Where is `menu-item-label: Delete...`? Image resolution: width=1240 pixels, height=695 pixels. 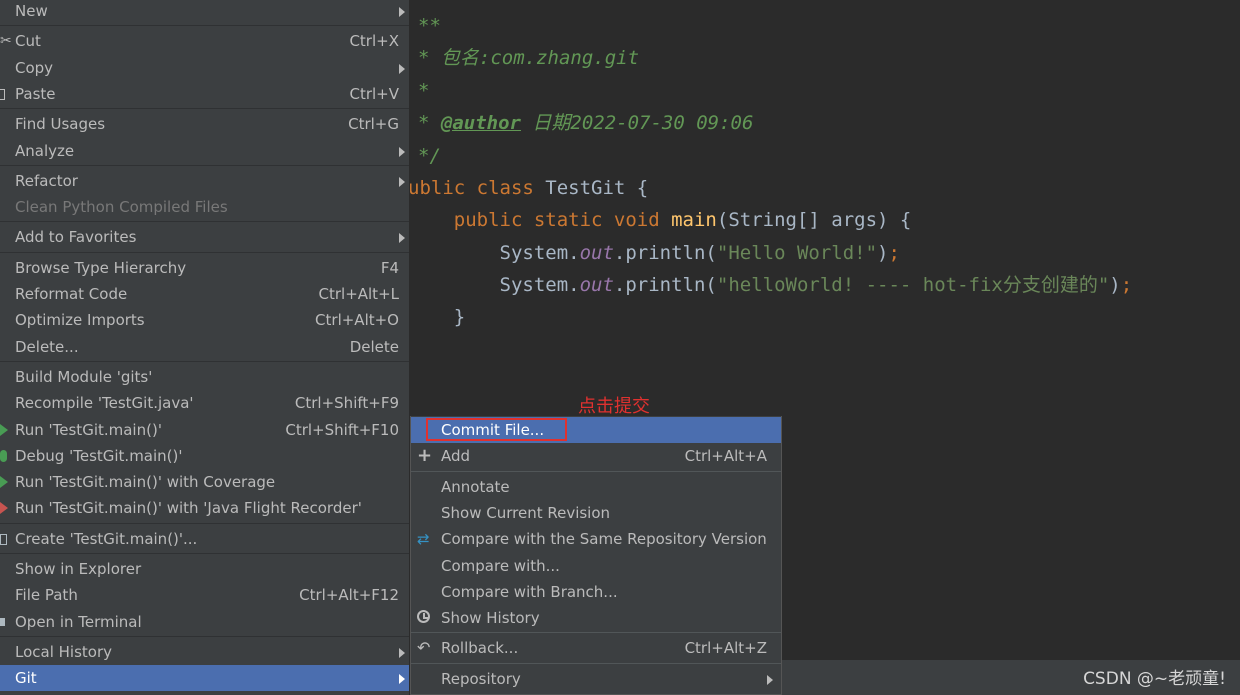 menu-item-label: Delete... is located at coordinates (47, 346).